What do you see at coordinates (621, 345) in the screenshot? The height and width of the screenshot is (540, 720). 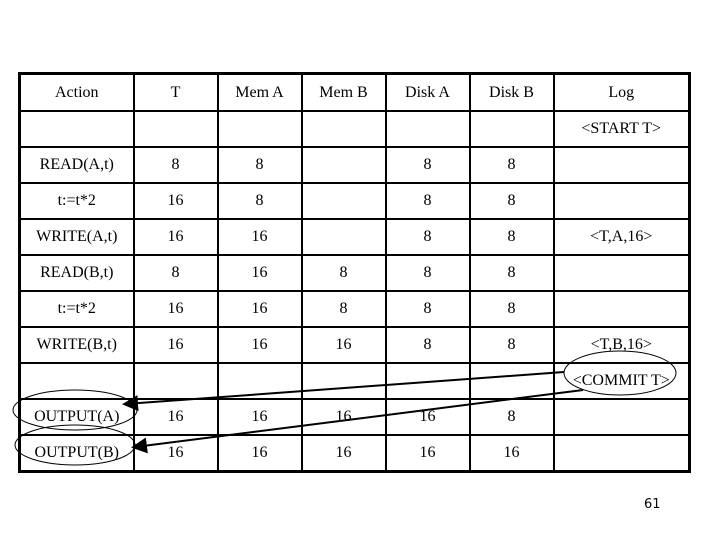 I see `table-cell: <T,B,16>` at bounding box center [621, 345].